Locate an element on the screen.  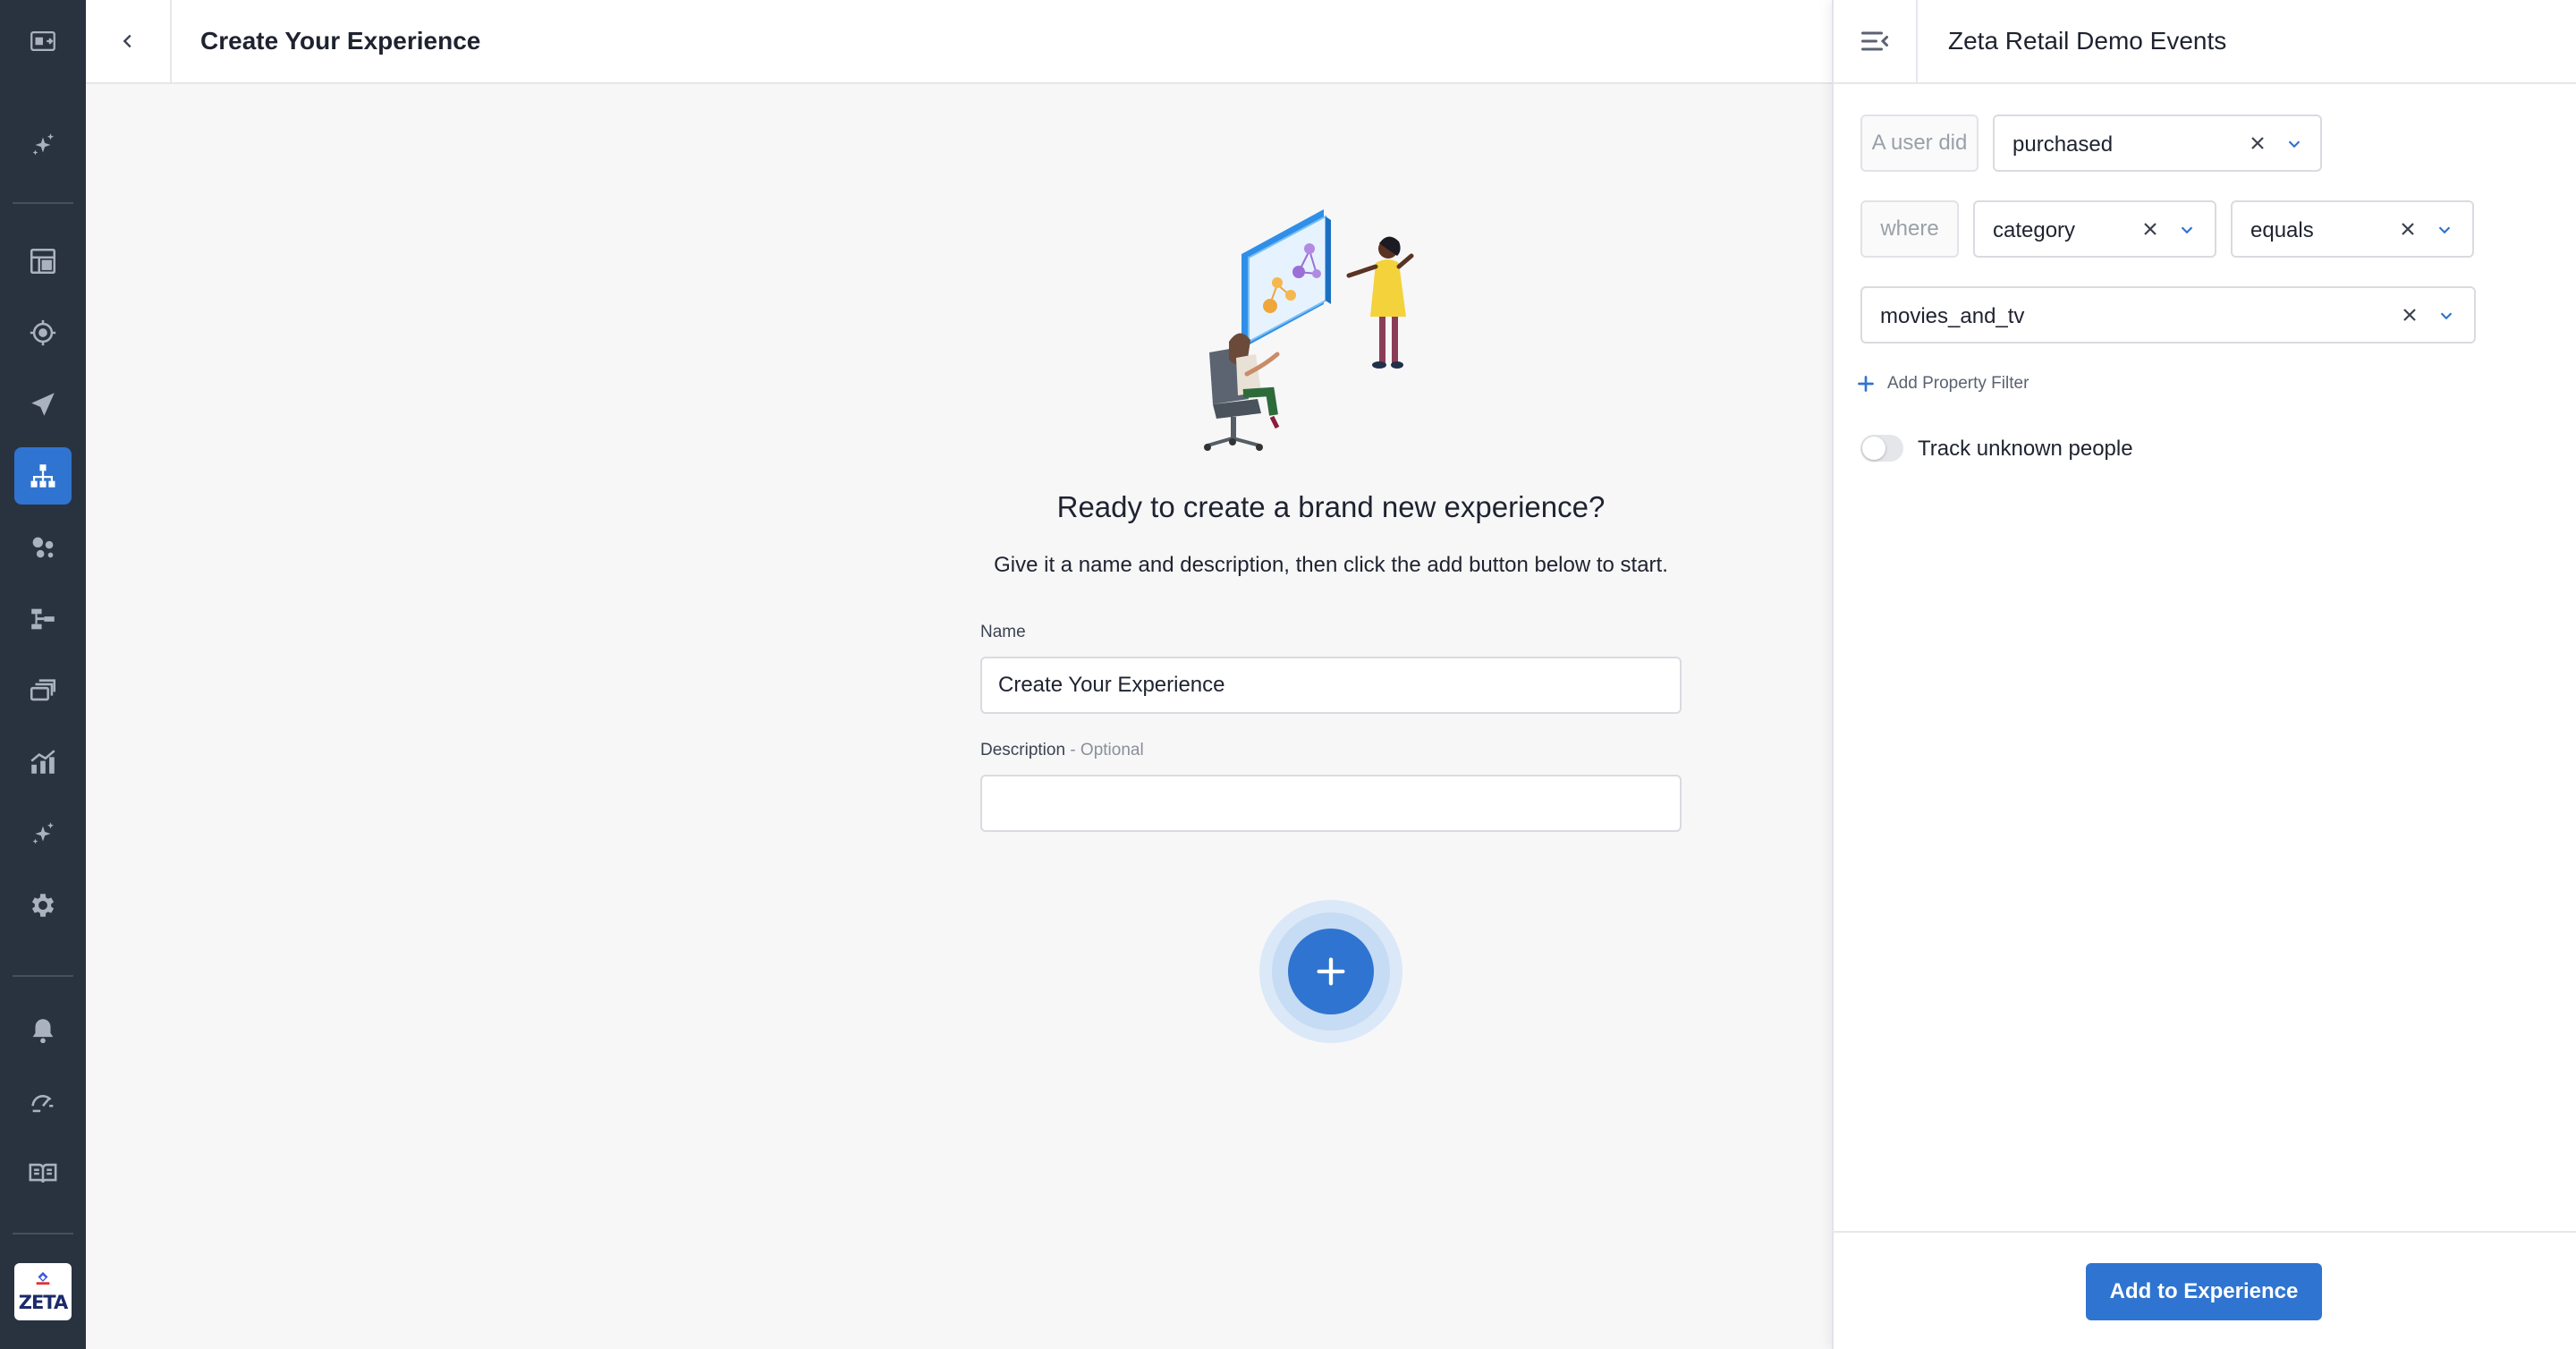
panel-header: Zeta Retail Demo Events is located at coordinates (2205, 42).